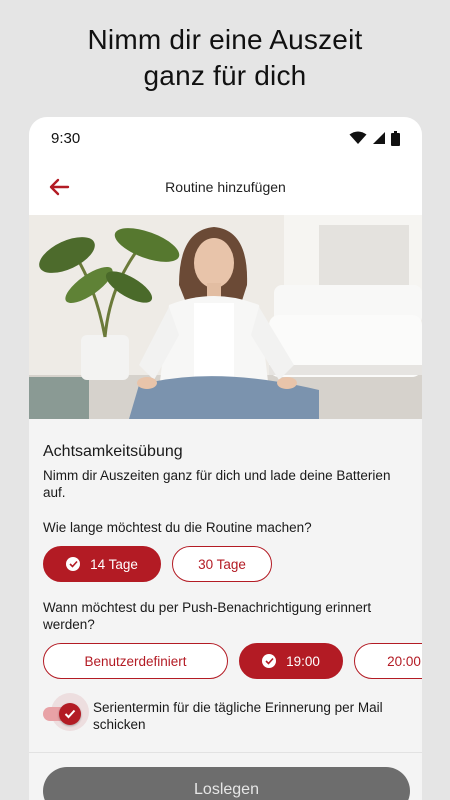 The image size is (450, 800). I want to click on chip-label: 14 Tage, so click(114, 564).